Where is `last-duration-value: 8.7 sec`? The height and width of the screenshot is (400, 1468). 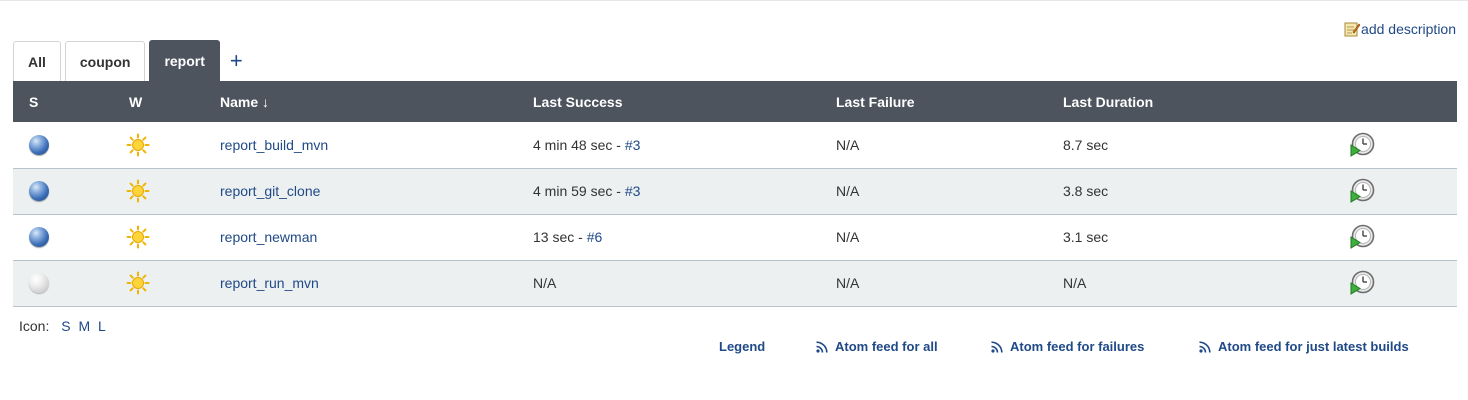 last-duration-value: 8.7 sec is located at coordinates (1086, 144).